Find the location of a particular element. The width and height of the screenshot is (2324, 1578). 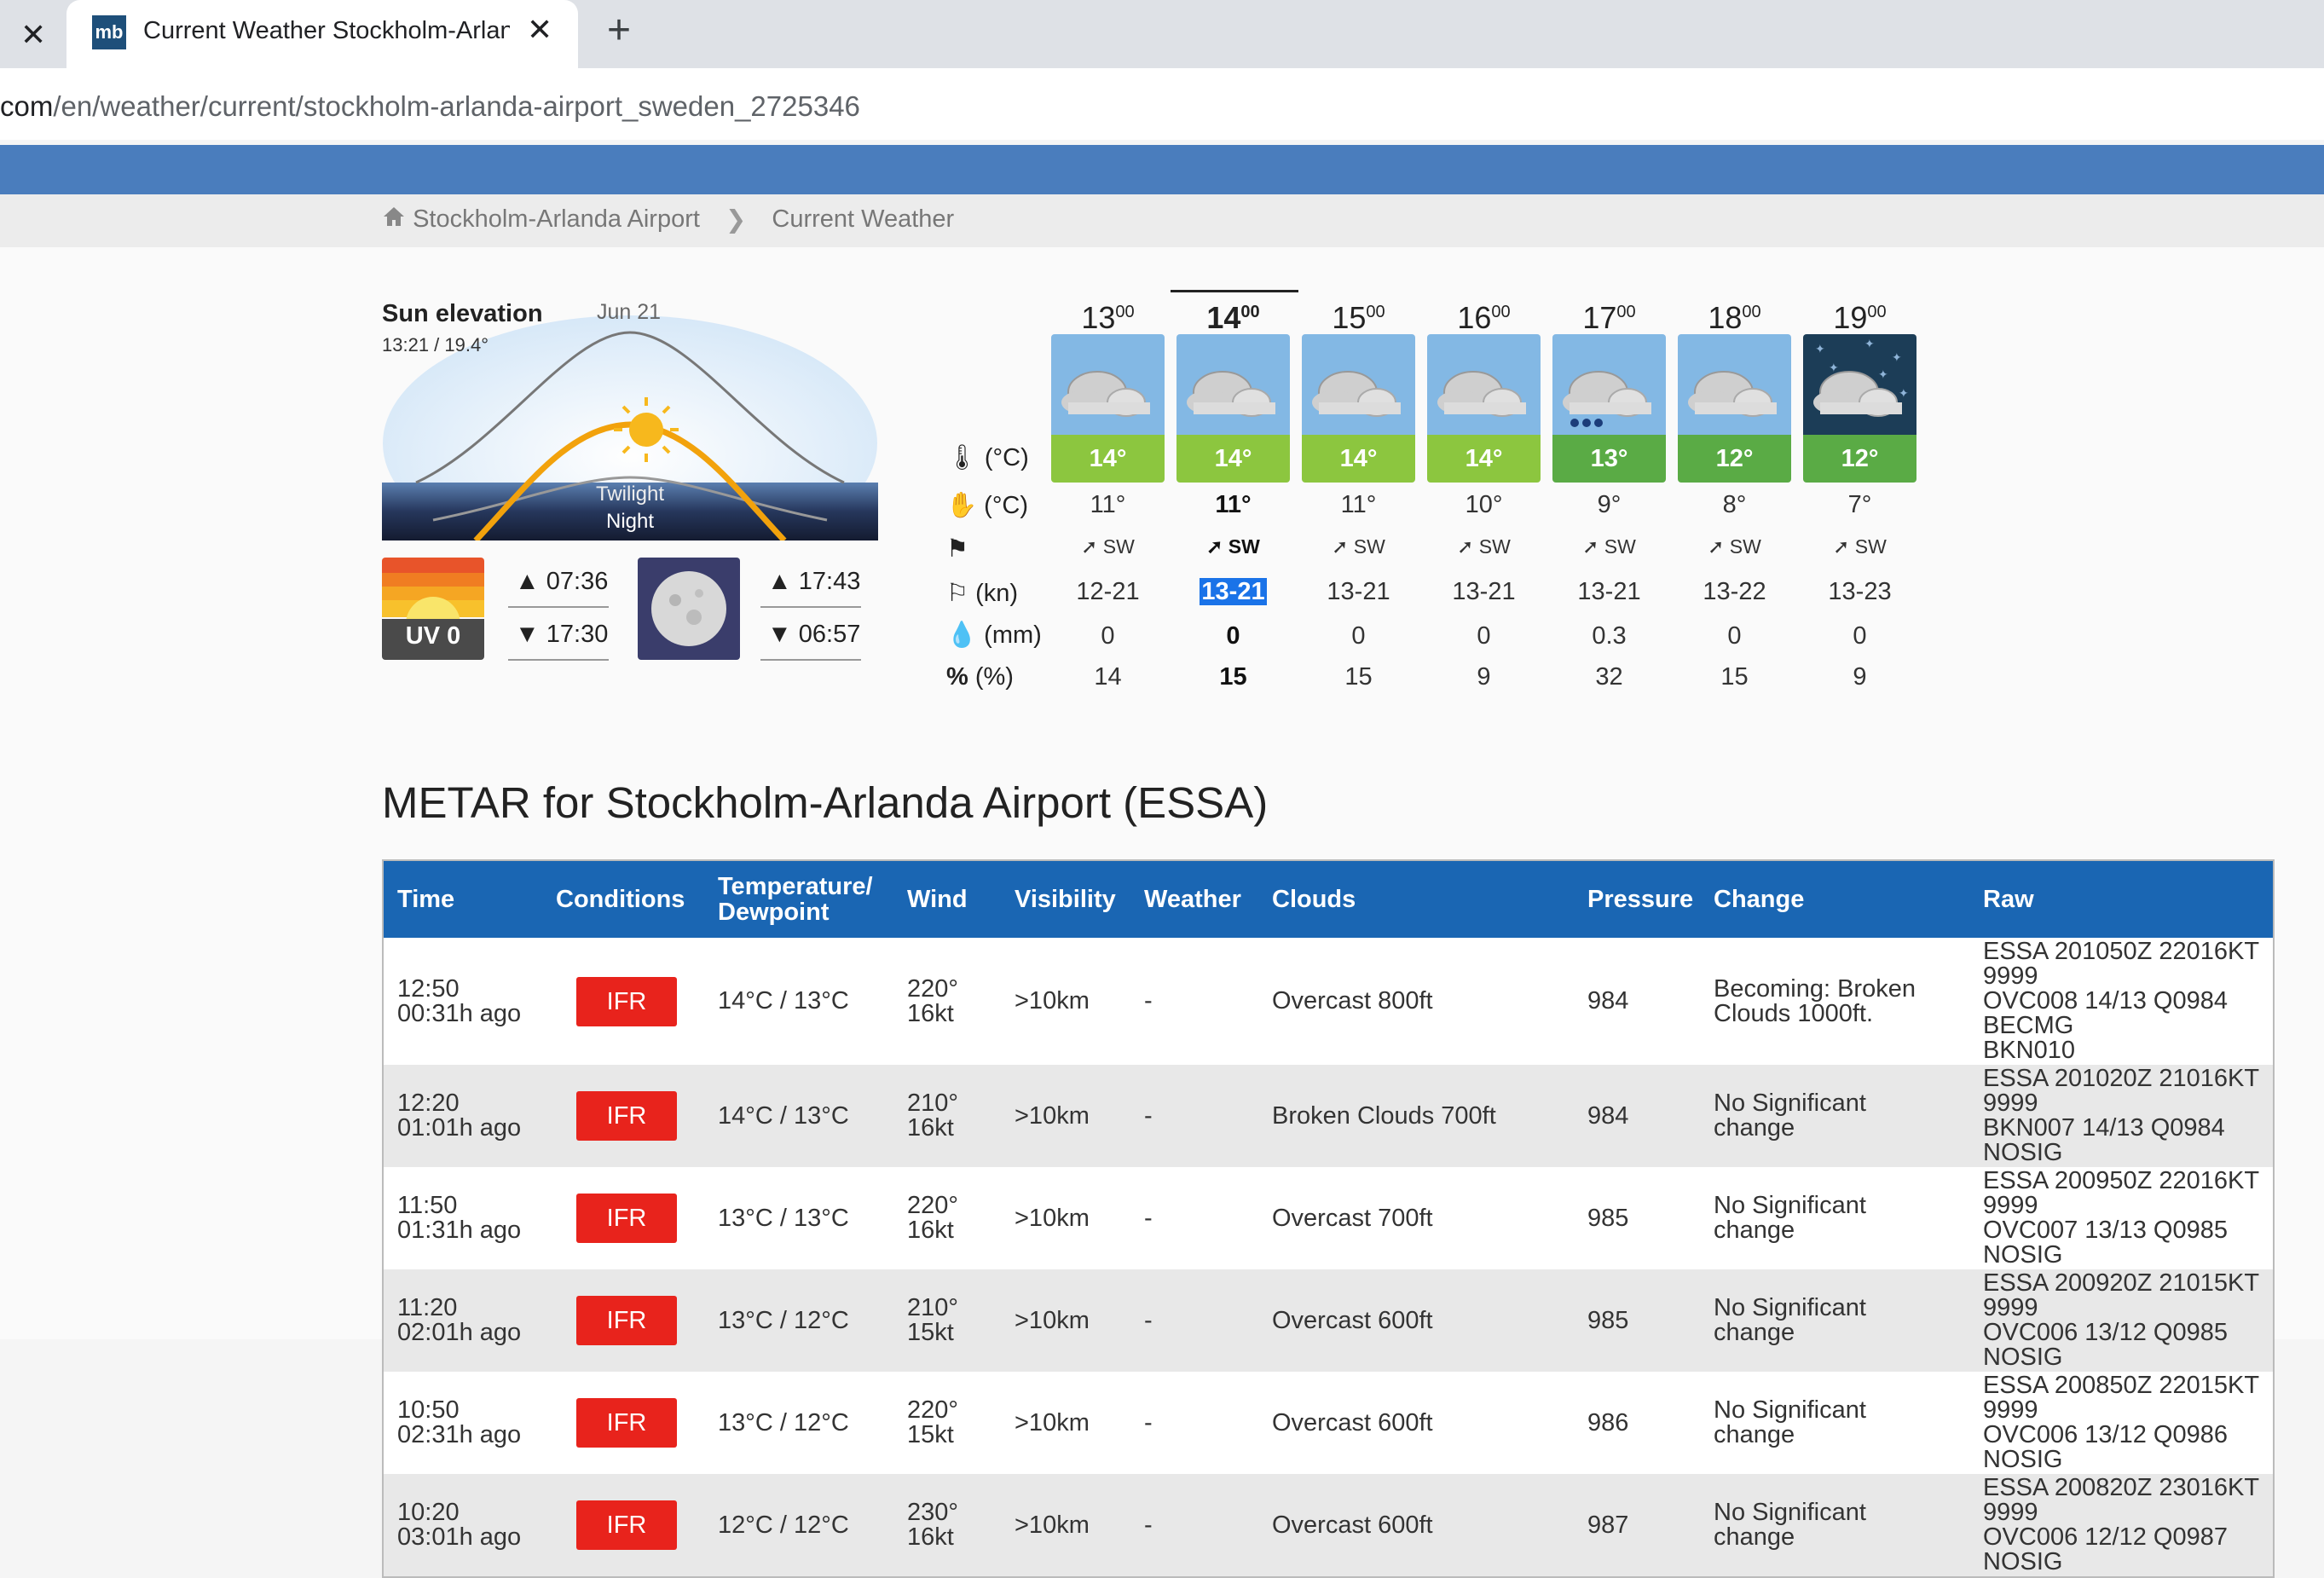

cloud-icon is located at coordinates (1231, 394).